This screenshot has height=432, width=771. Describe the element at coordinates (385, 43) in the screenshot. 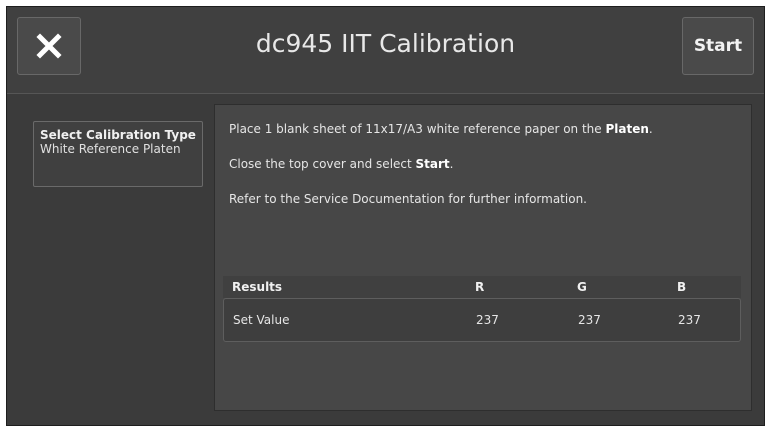

I see `page-title: dc945 IIT Calibration` at that location.